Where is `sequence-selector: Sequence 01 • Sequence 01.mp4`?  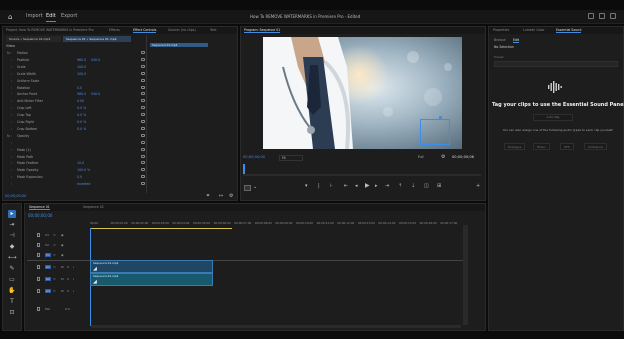
sequence-selector: Sequence 01 • Sequence 01.mp4 is located at coordinates (97, 39).